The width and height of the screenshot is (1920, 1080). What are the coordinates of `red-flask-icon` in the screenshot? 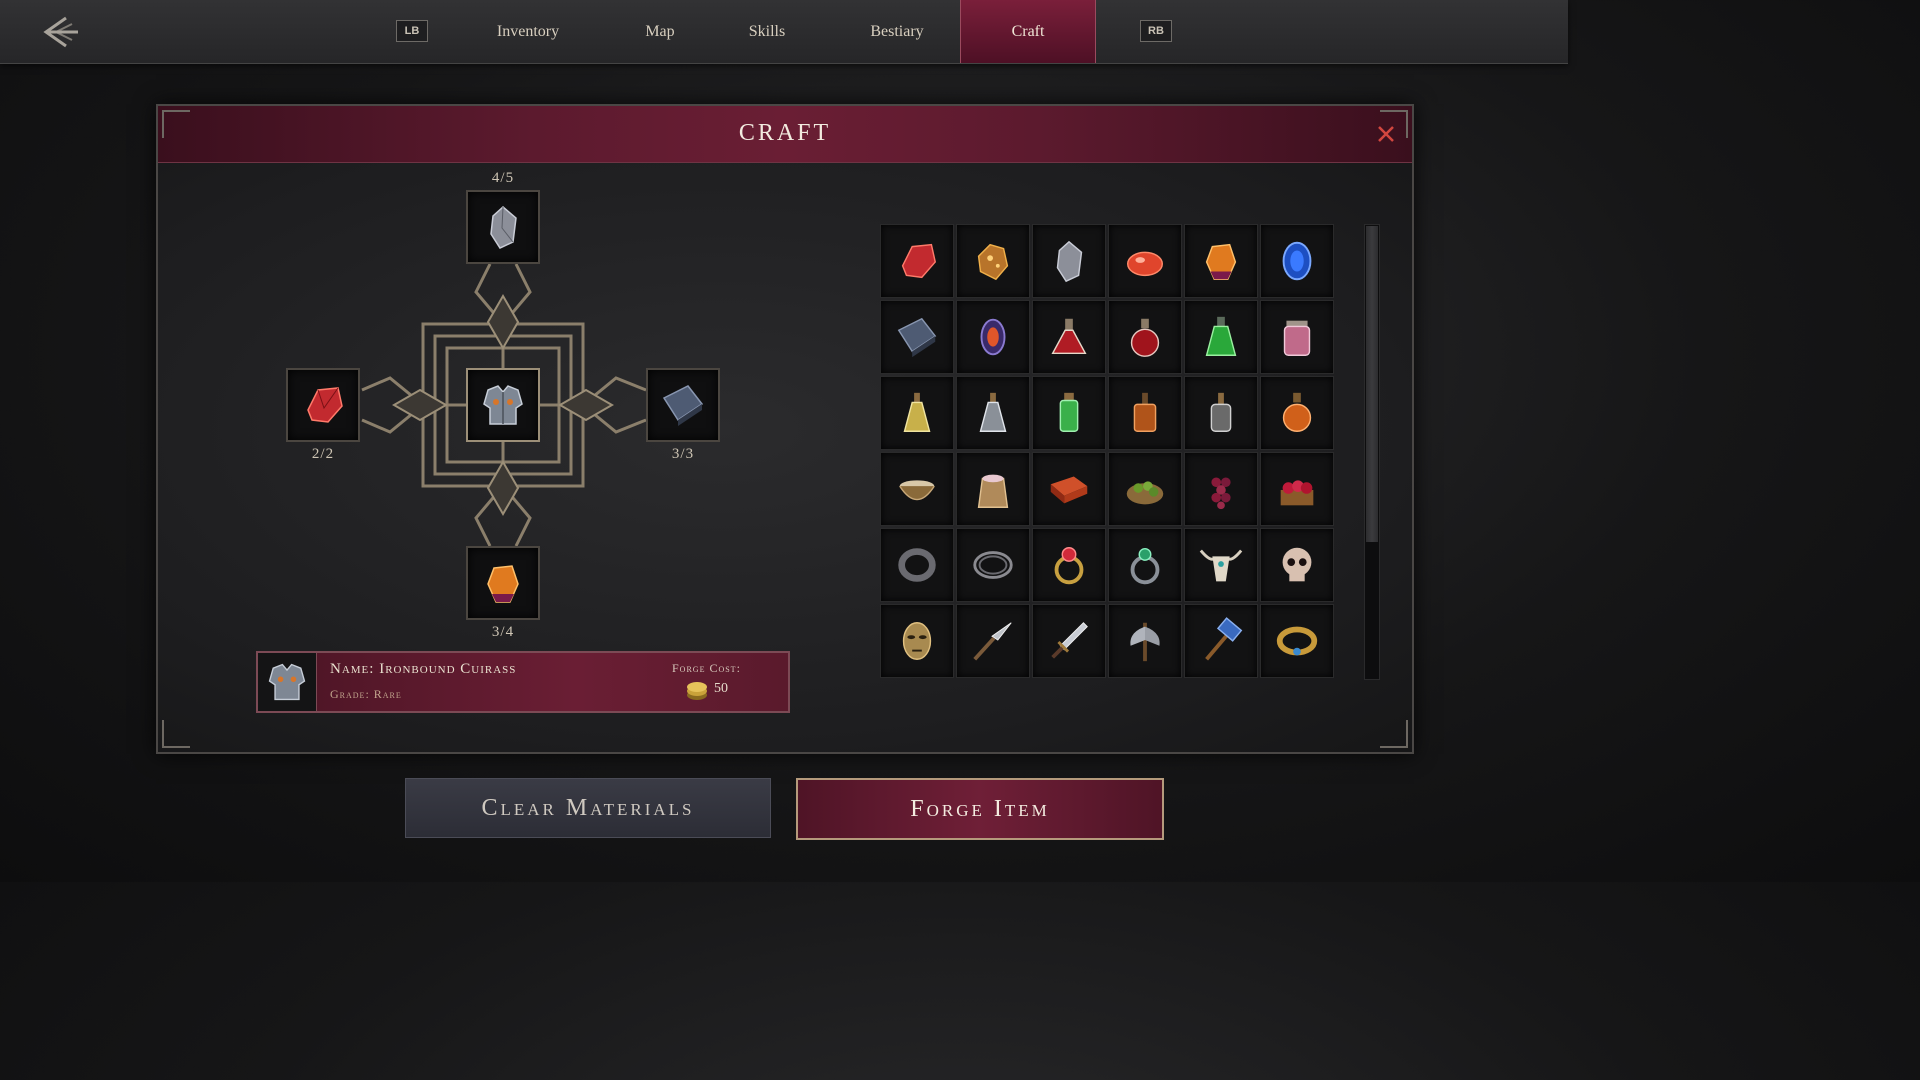 It's located at (1069, 336).